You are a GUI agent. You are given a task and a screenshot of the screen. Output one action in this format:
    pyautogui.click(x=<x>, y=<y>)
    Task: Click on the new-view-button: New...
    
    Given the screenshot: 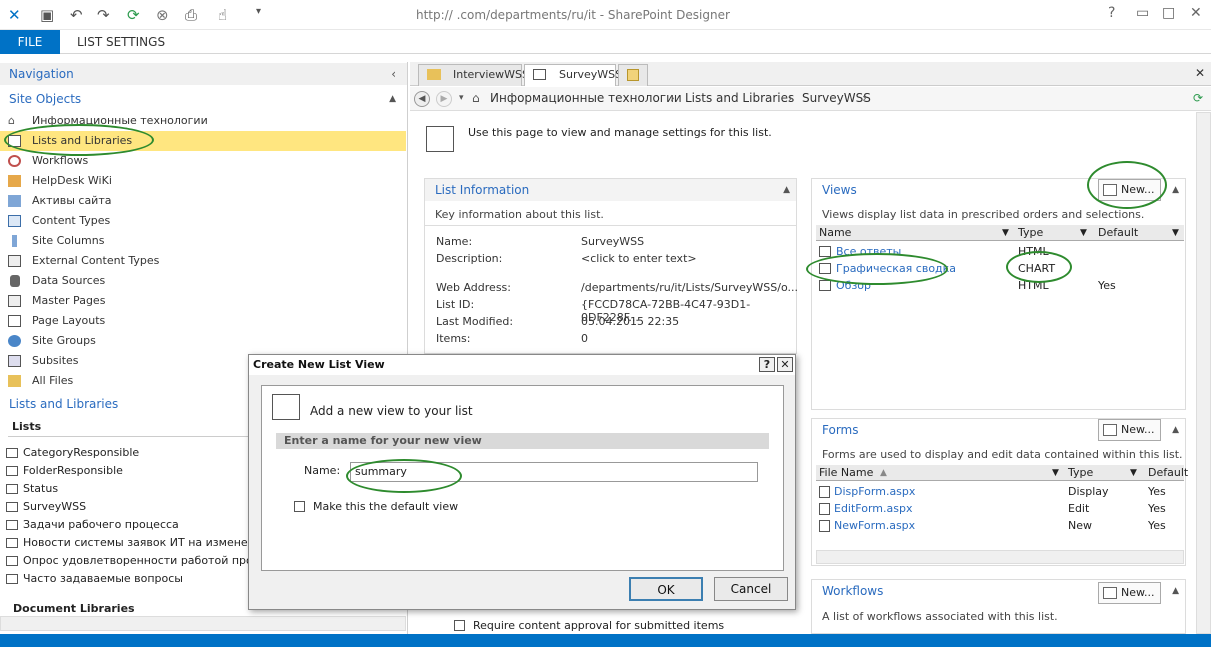 What is the action you would take?
    pyautogui.click(x=1130, y=190)
    